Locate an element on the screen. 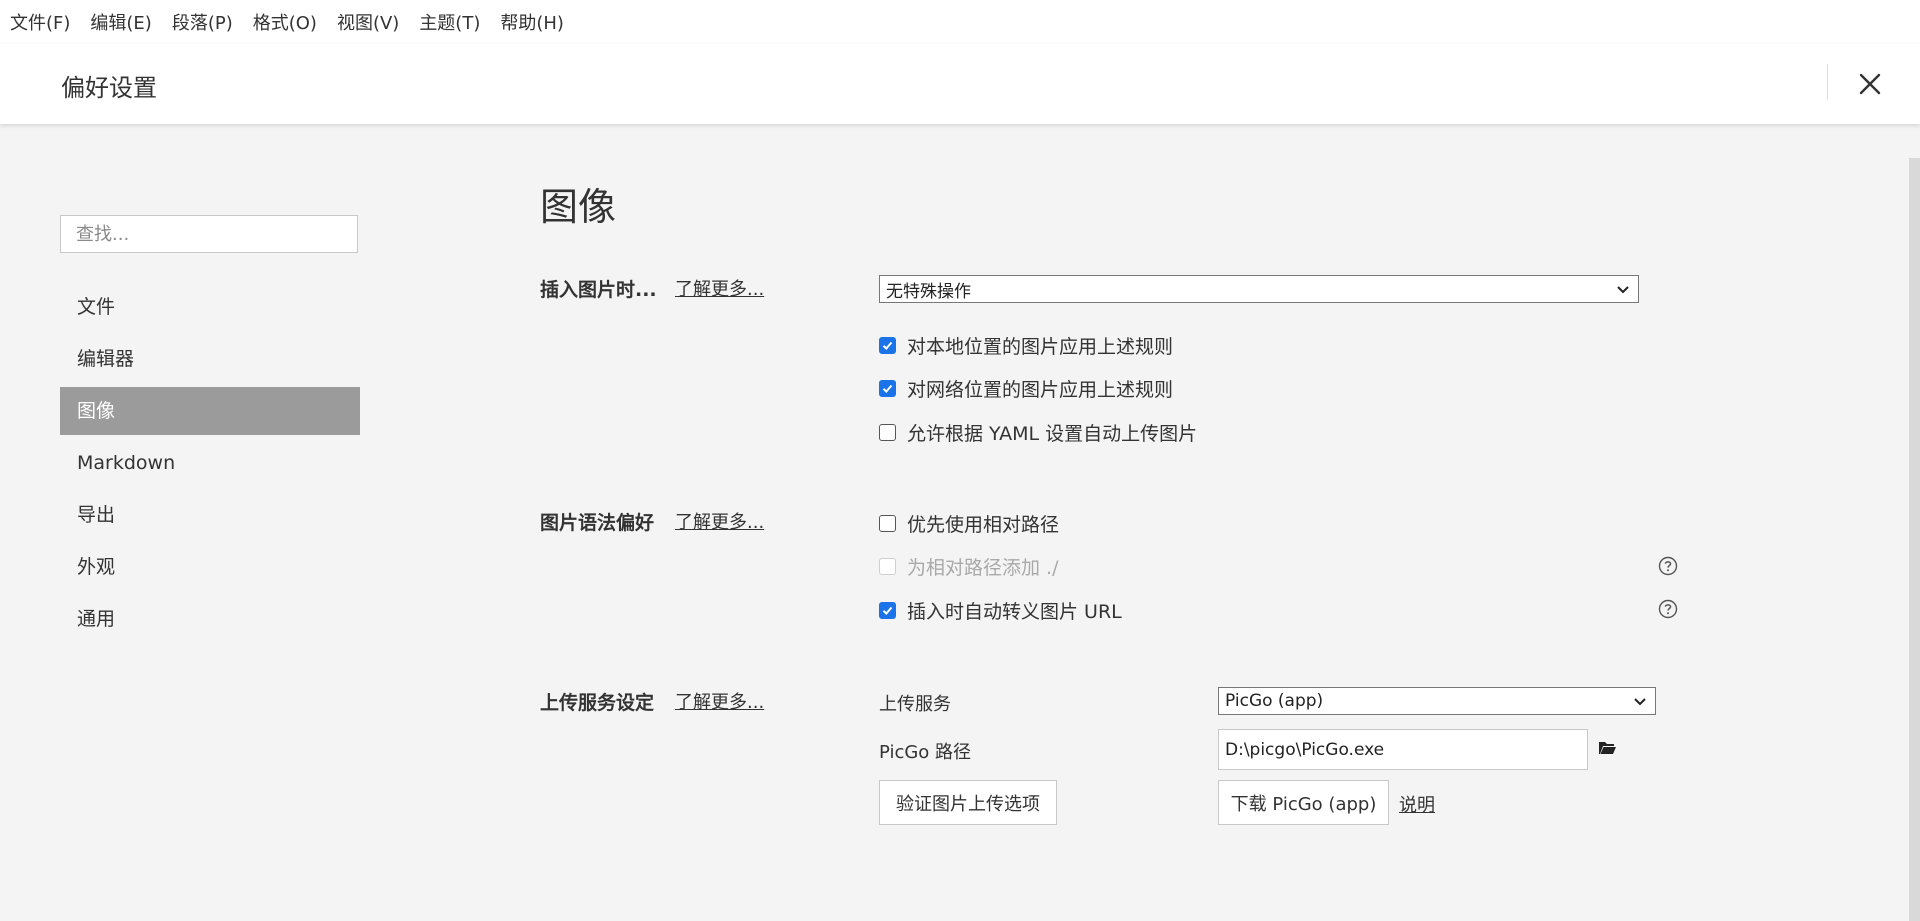  checkbox-network-rule is located at coordinates (887, 388).